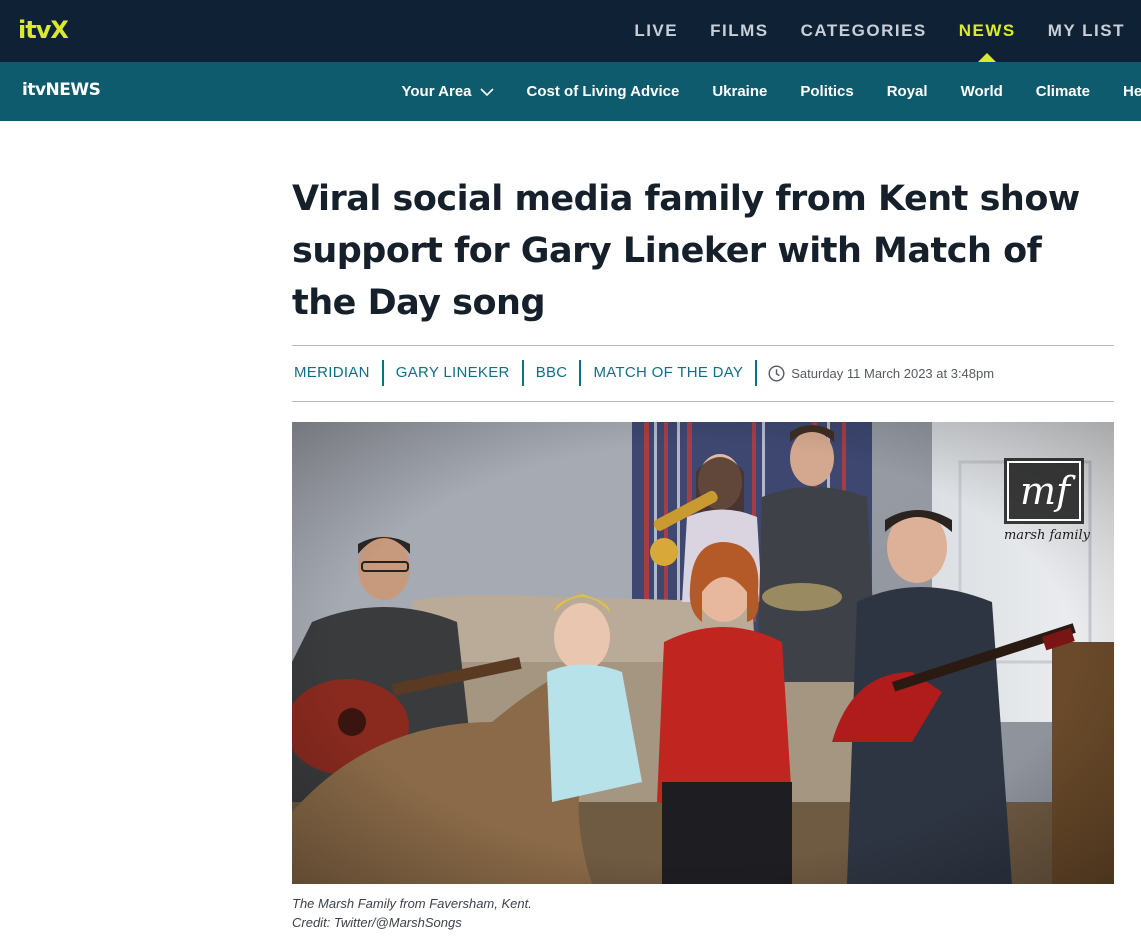  Describe the element at coordinates (981, 91) in the screenshot. I see `news-nav-world: World` at that location.